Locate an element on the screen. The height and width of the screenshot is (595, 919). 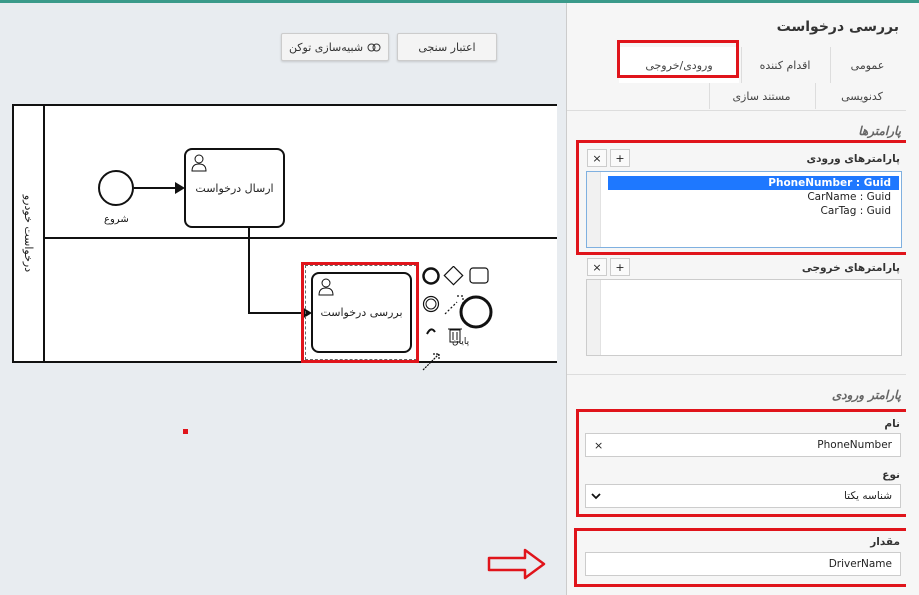
panel-scrollbar is located at coordinates (912, 307).